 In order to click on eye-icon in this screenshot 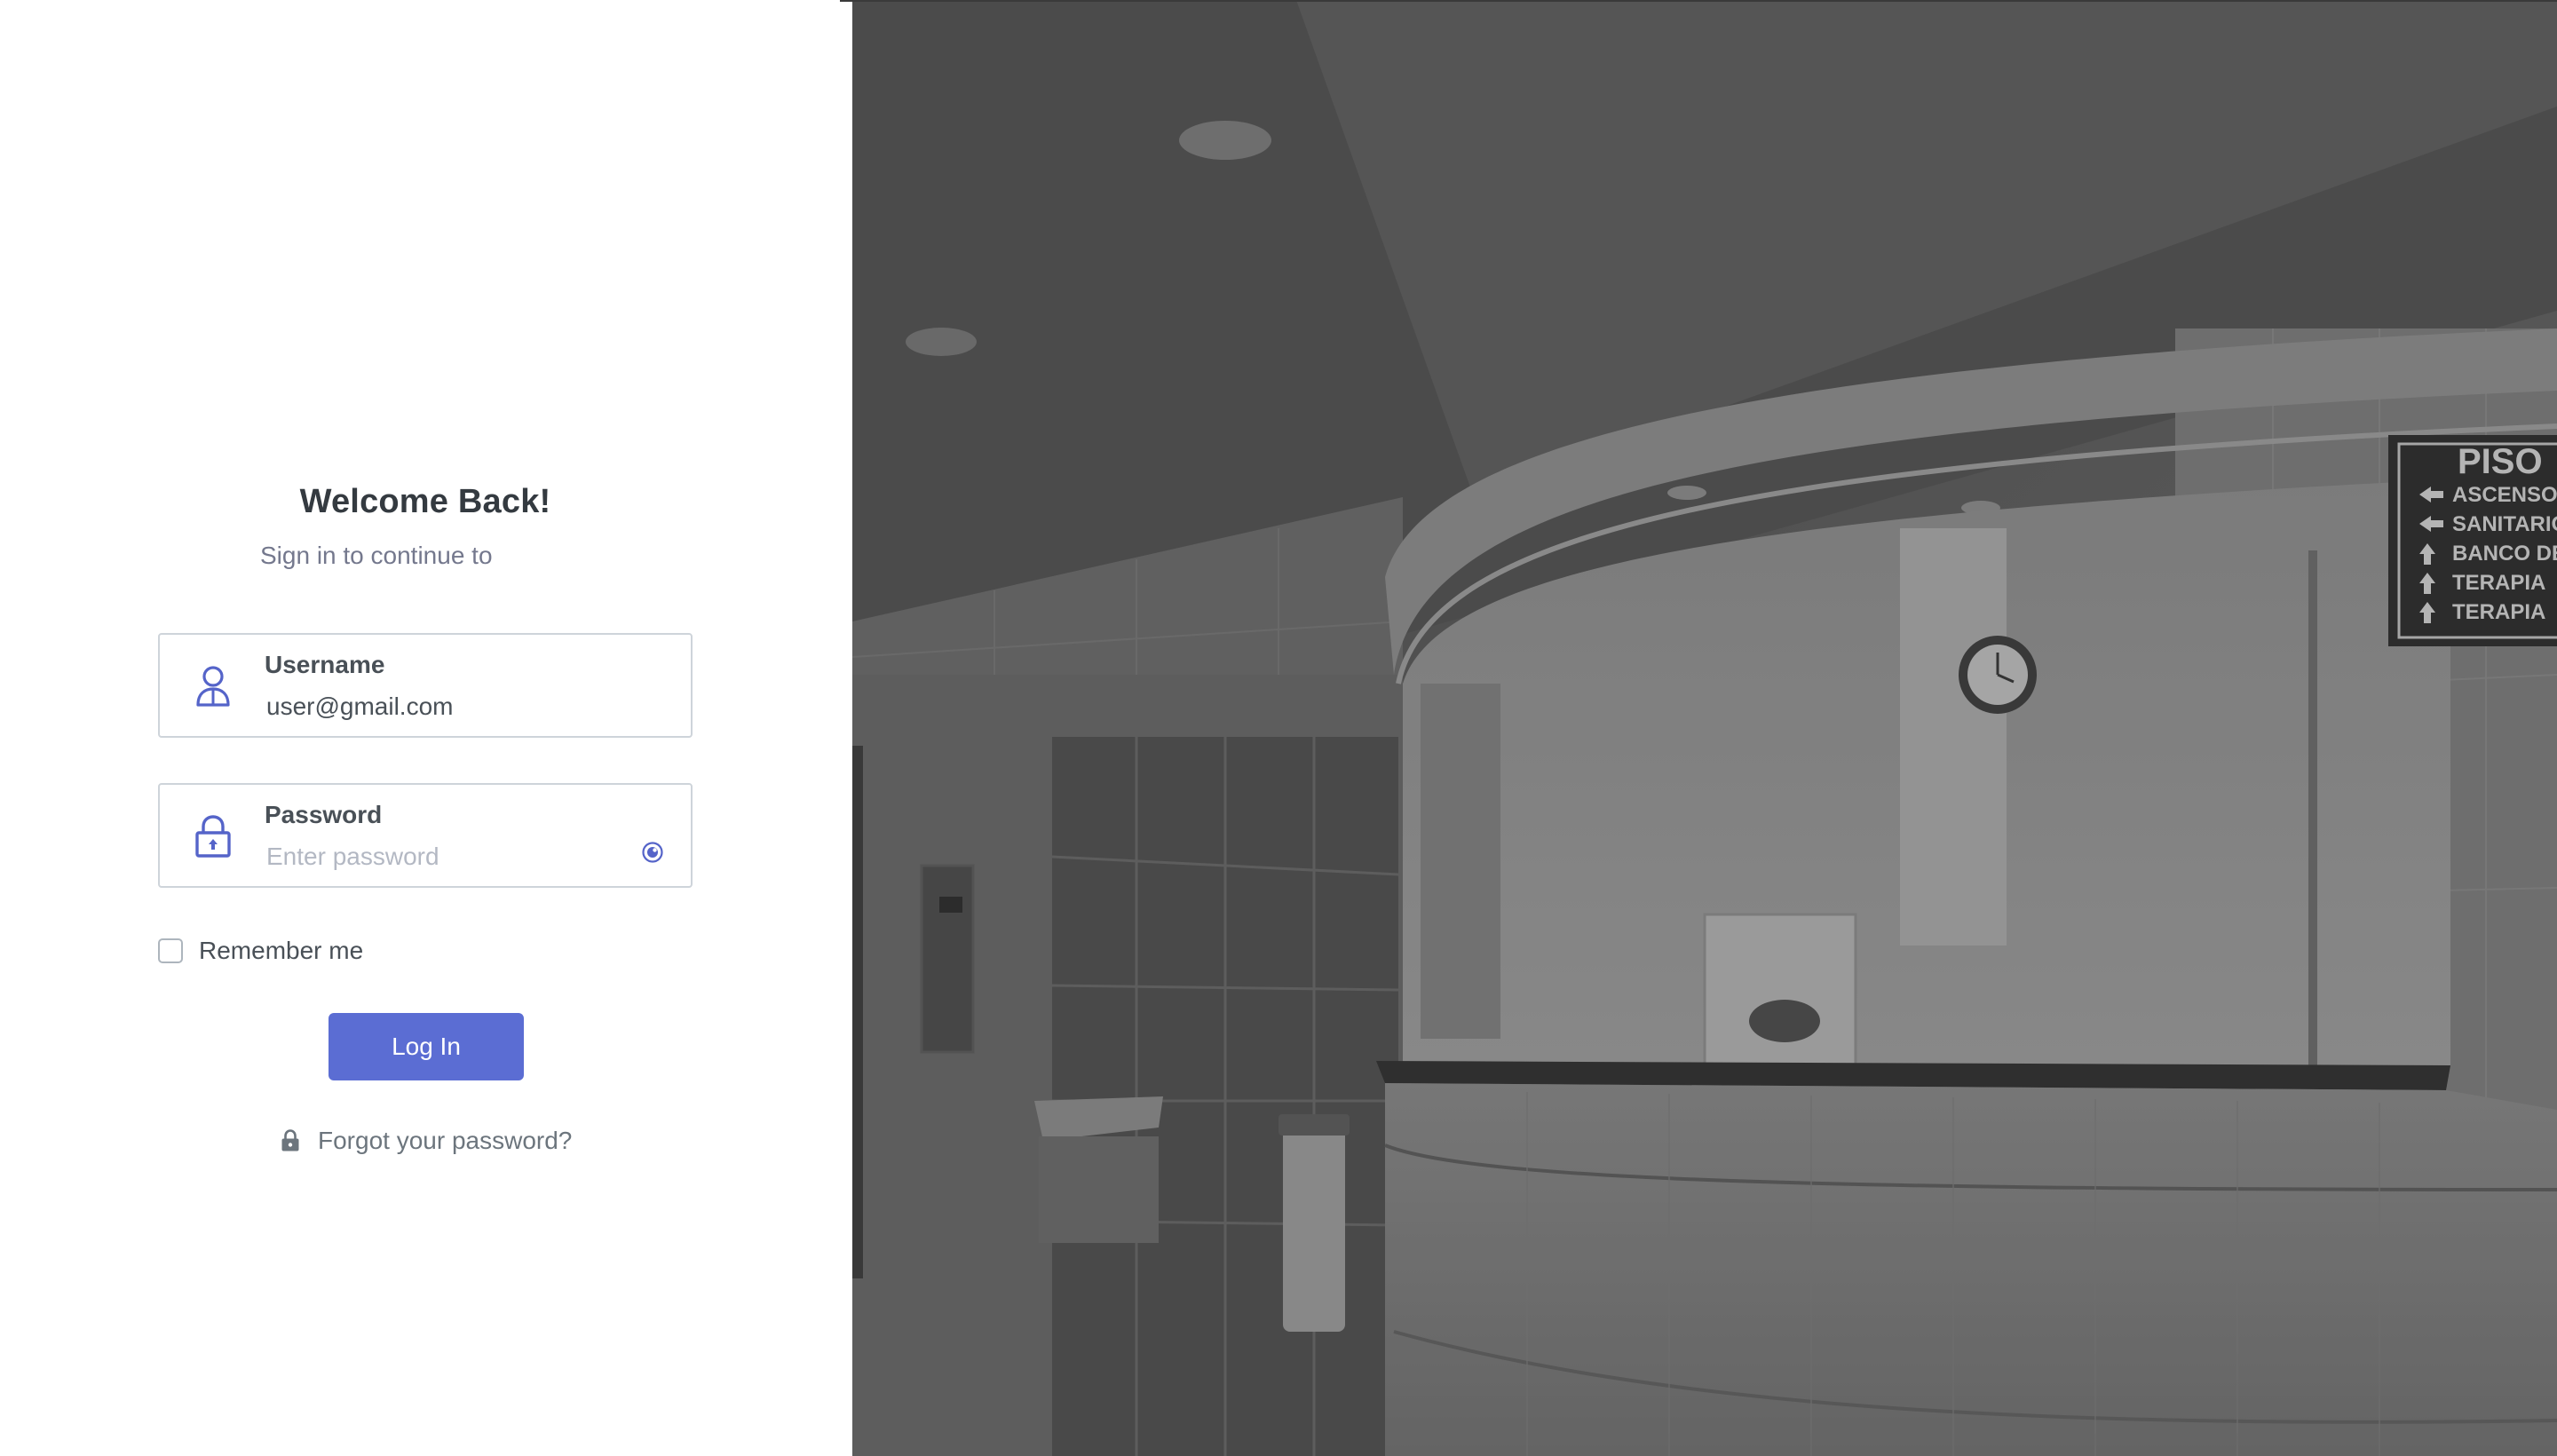, I will do `click(652, 852)`.